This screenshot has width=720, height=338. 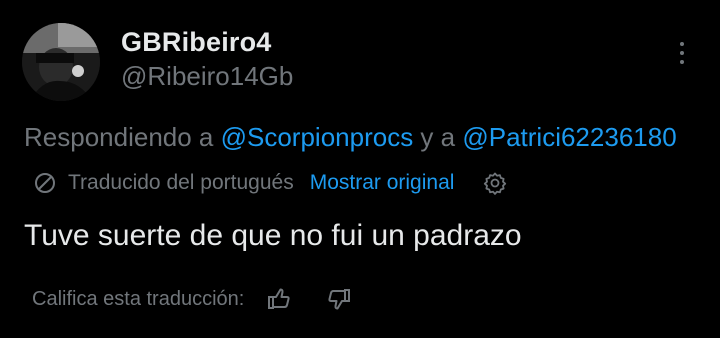 I want to click on thumbs-up-icon, so click(x=279, y=299).